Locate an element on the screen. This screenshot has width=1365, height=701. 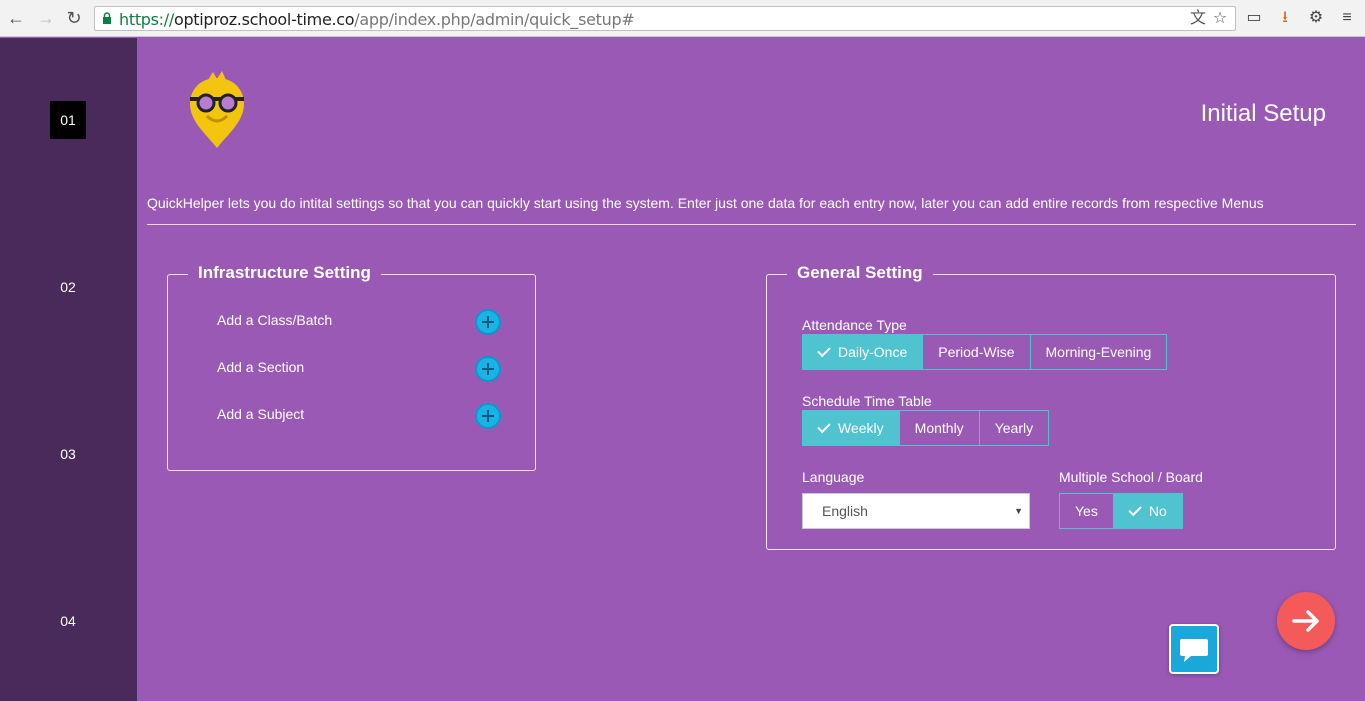
step-02: 02 is located at coordinates (68, 287).